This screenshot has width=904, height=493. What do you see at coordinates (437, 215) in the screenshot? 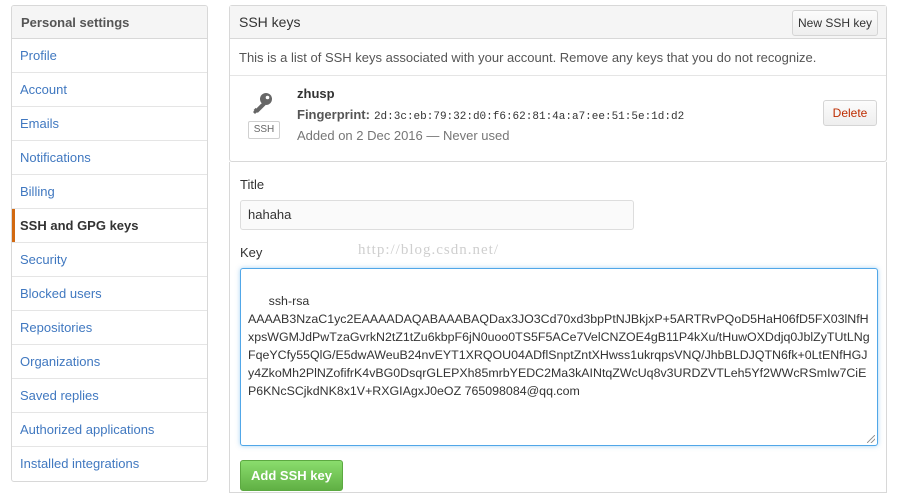
I see `title-input: hahaha` at bounding box center [437, 215].